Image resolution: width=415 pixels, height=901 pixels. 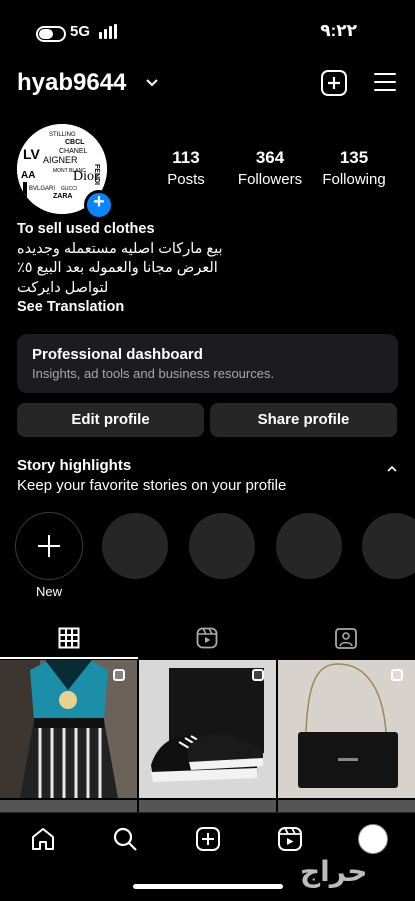 I want to click on highlights-title: Story highlights, so click(x=74, y=465).